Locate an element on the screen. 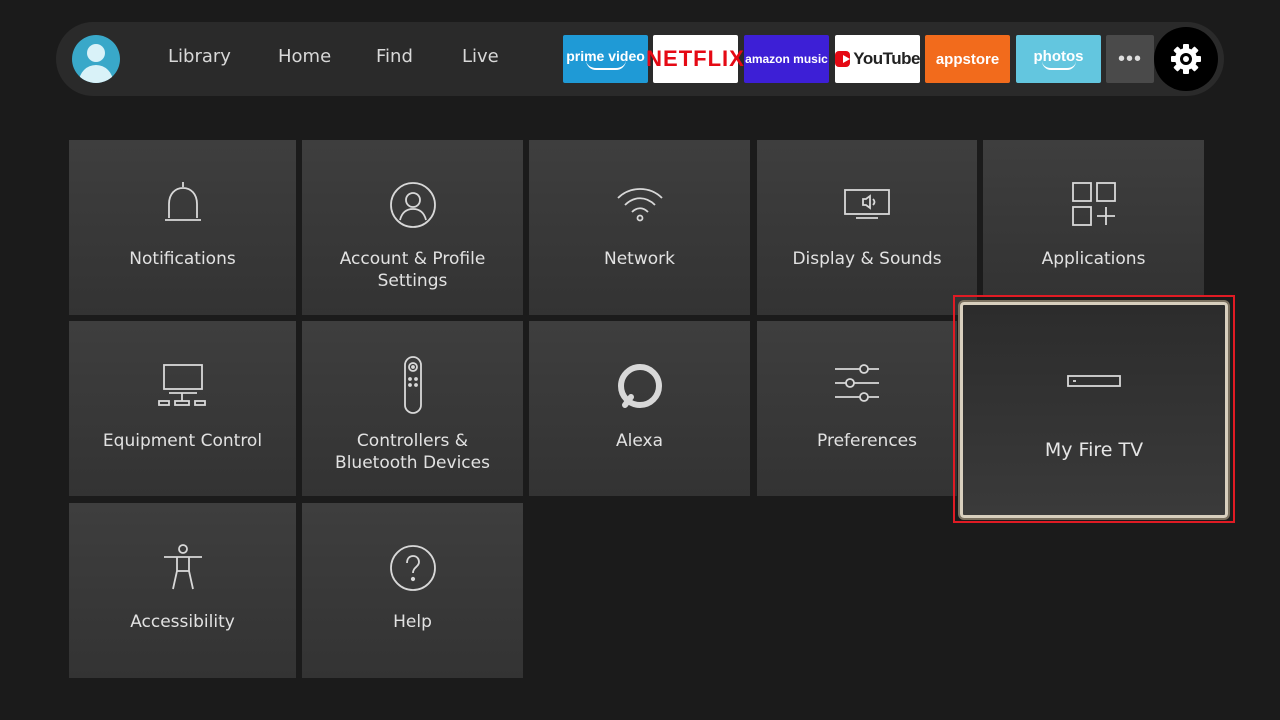  person-circle-icon is located at coordinates (412, 205).